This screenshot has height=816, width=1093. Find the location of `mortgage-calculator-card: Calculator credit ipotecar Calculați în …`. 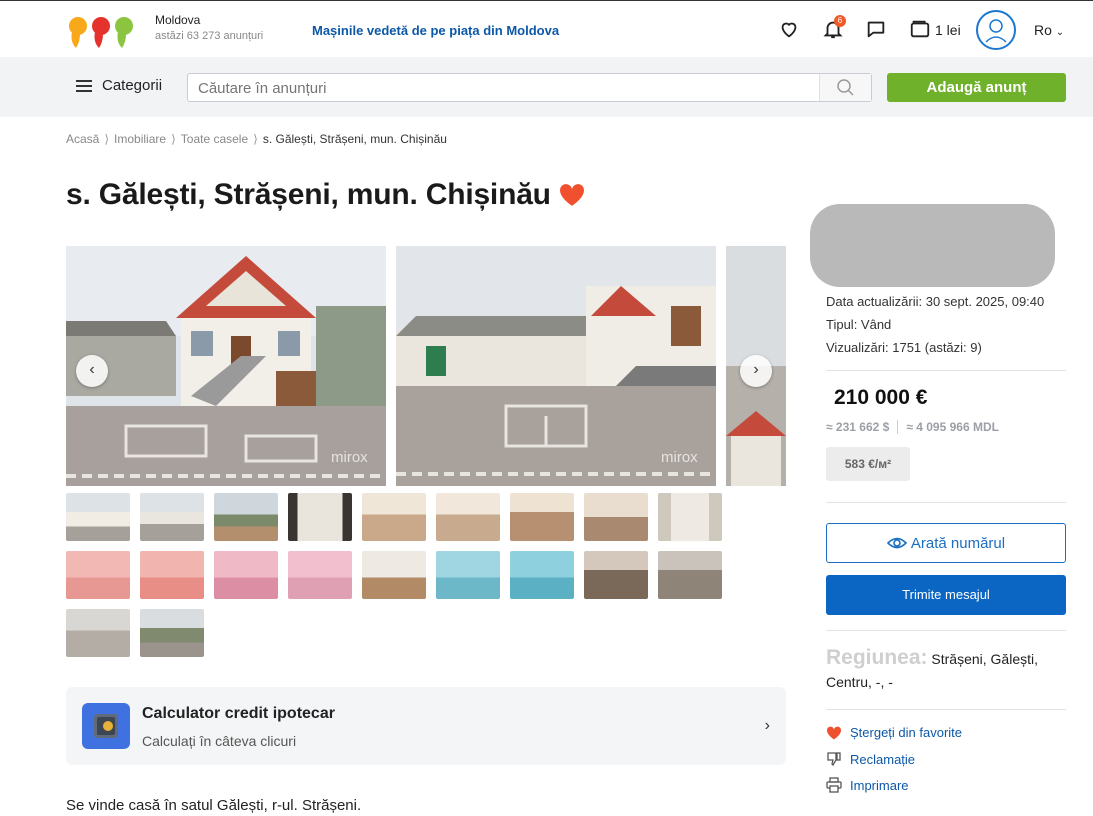

mortgage-calculator-card: Calculator credit ipotecar Calculați în … is located at coordinates (426, 726).